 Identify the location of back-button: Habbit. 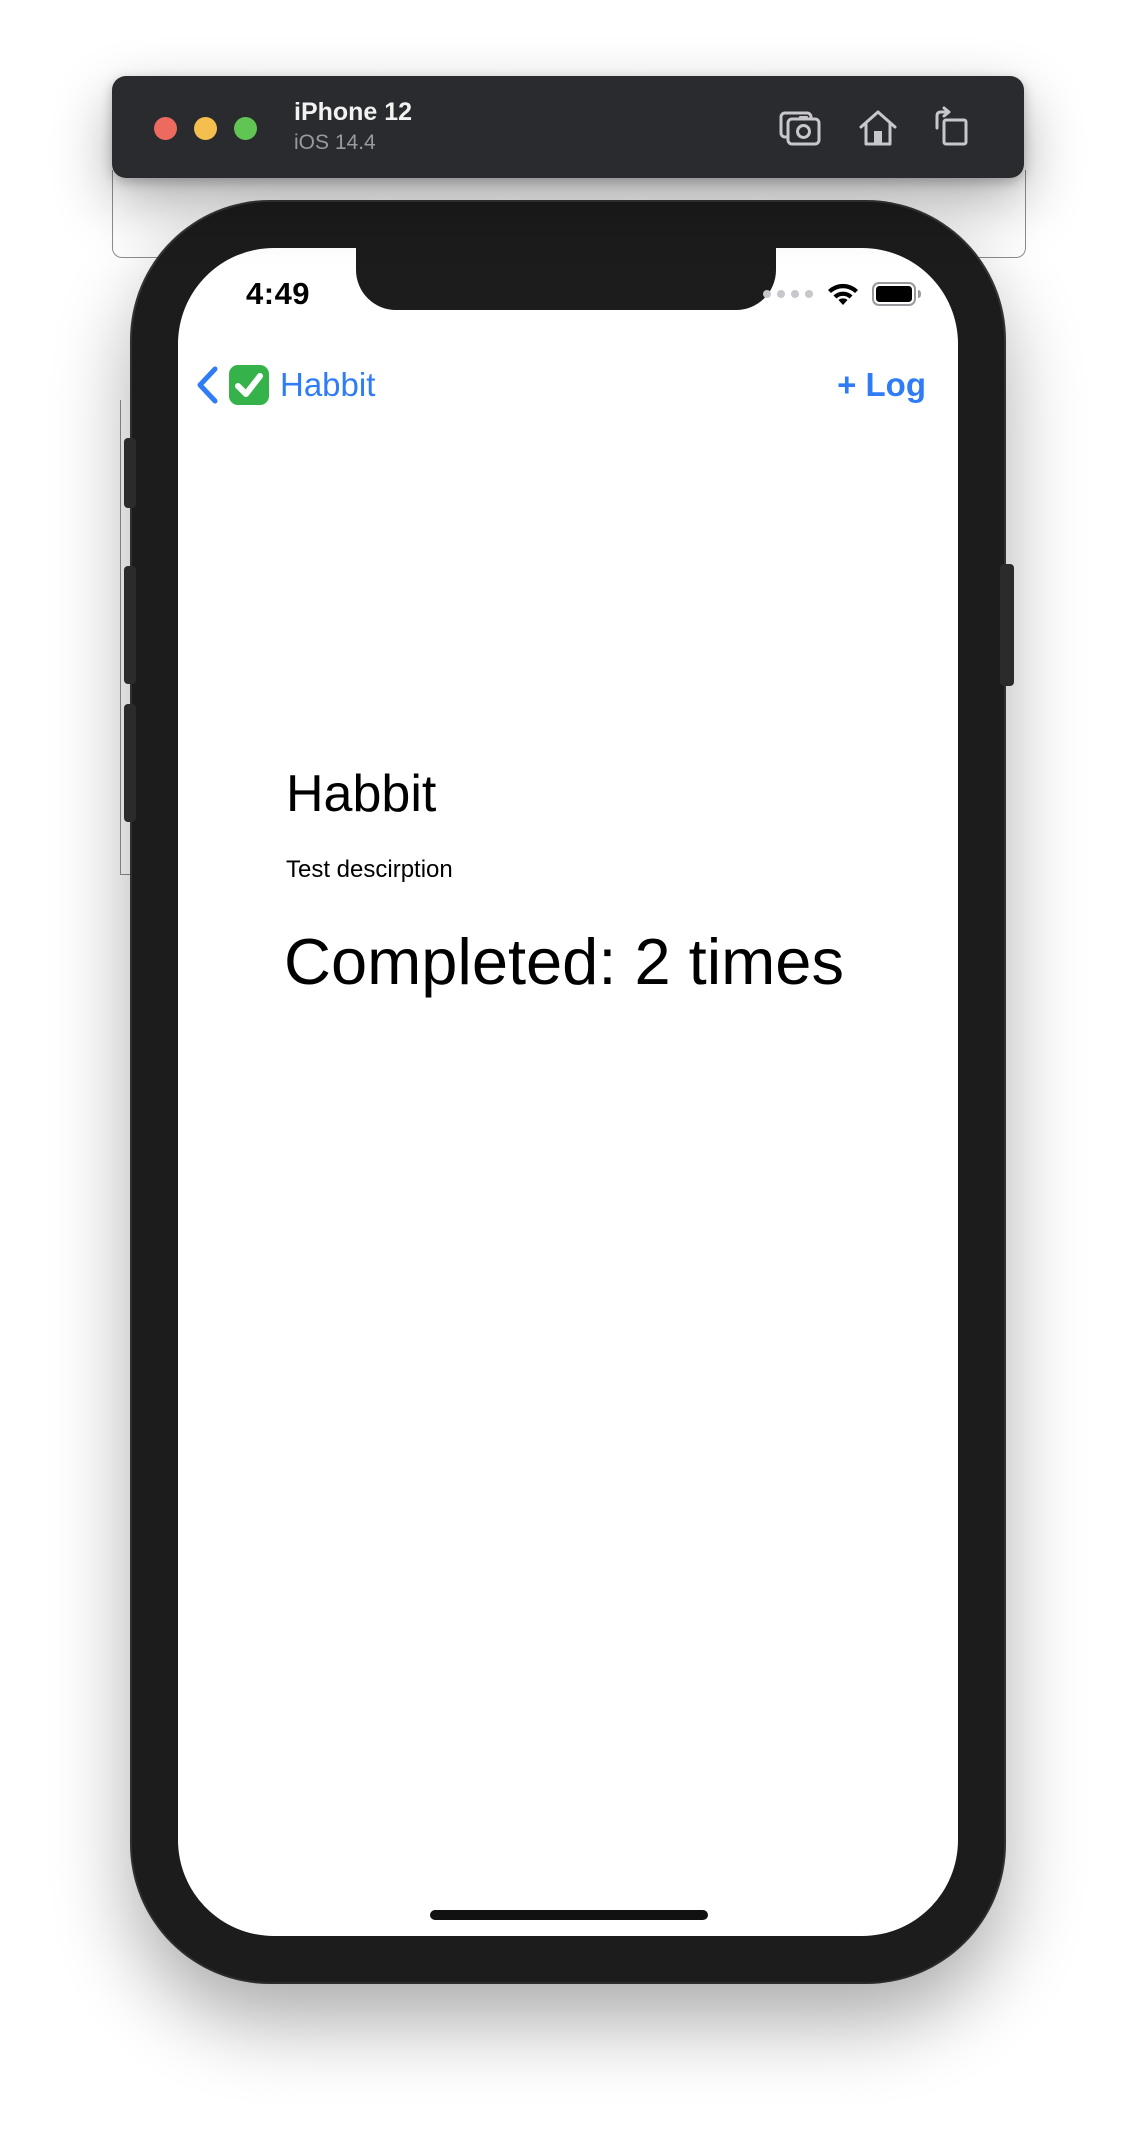
(284, 385).